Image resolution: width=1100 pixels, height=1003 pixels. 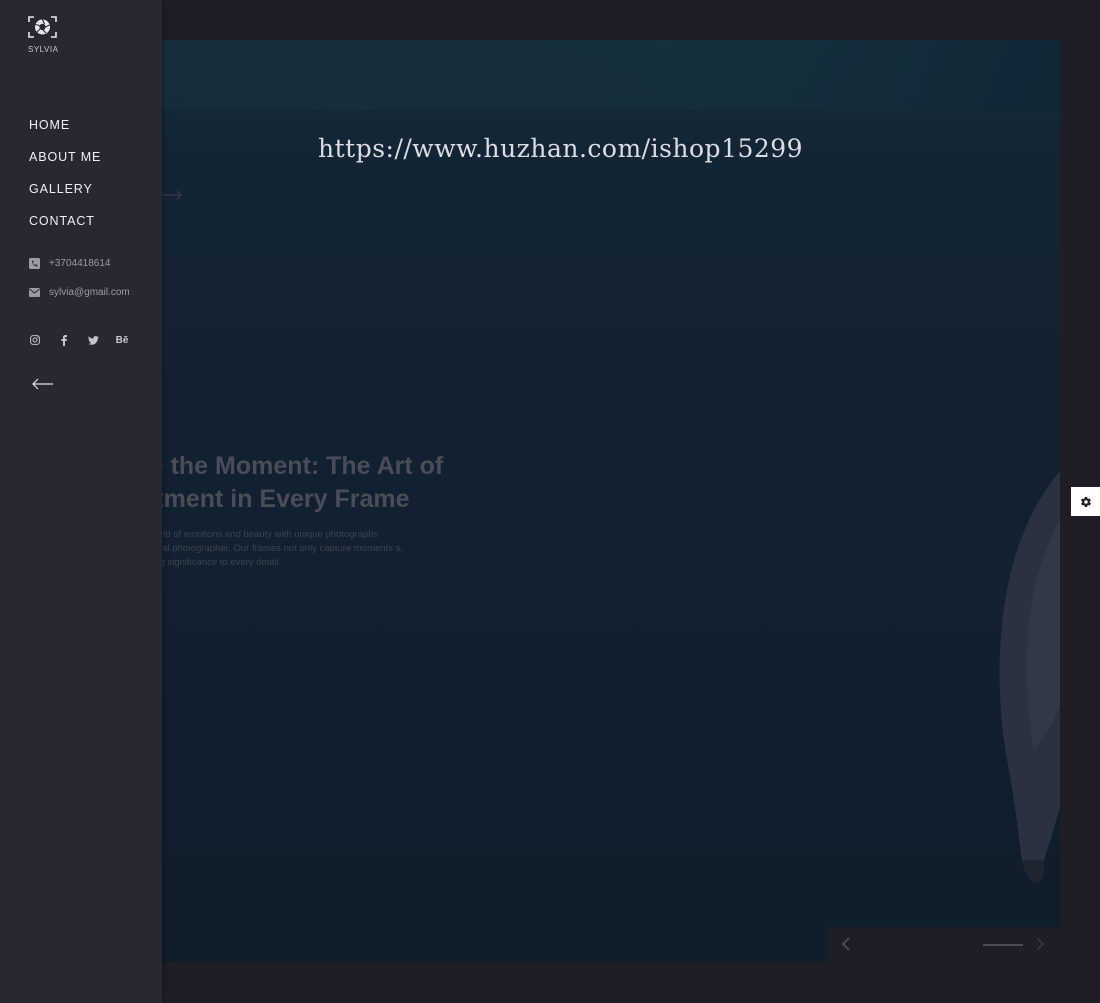 I want to click on contact-email: sylvia@gmail.com, so click(x=79, y=292).